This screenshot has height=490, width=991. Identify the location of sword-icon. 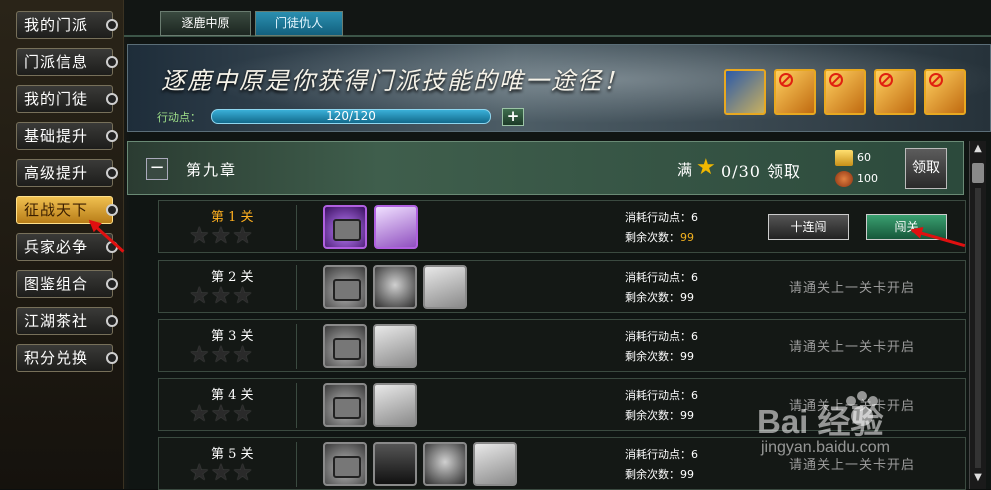
(395, 464).